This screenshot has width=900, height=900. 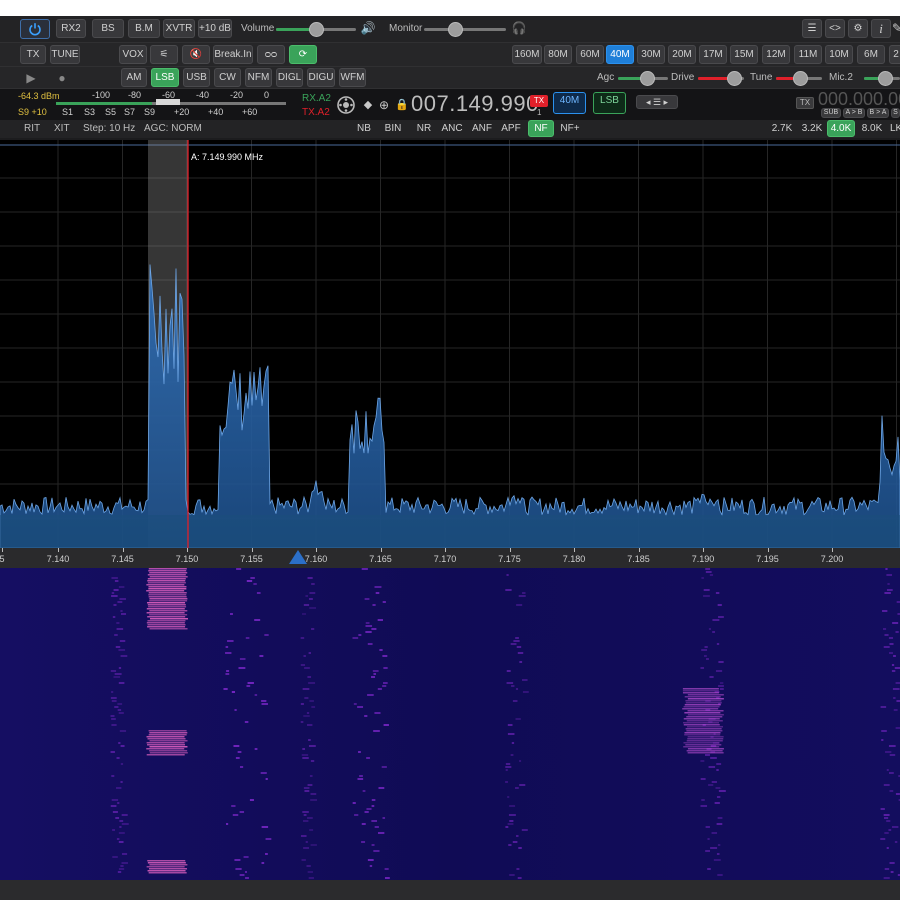 What do you see at coordinates (71, 28) in the screenshot?
I see `rx2-button: RX2` at bounding box center [71, 28].